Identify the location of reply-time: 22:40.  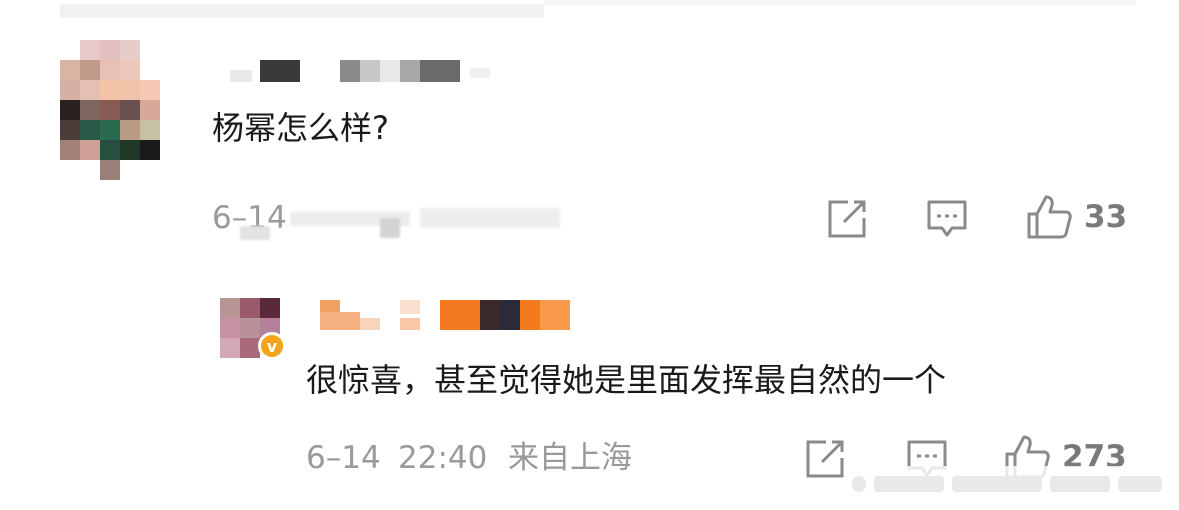
(443, 458).